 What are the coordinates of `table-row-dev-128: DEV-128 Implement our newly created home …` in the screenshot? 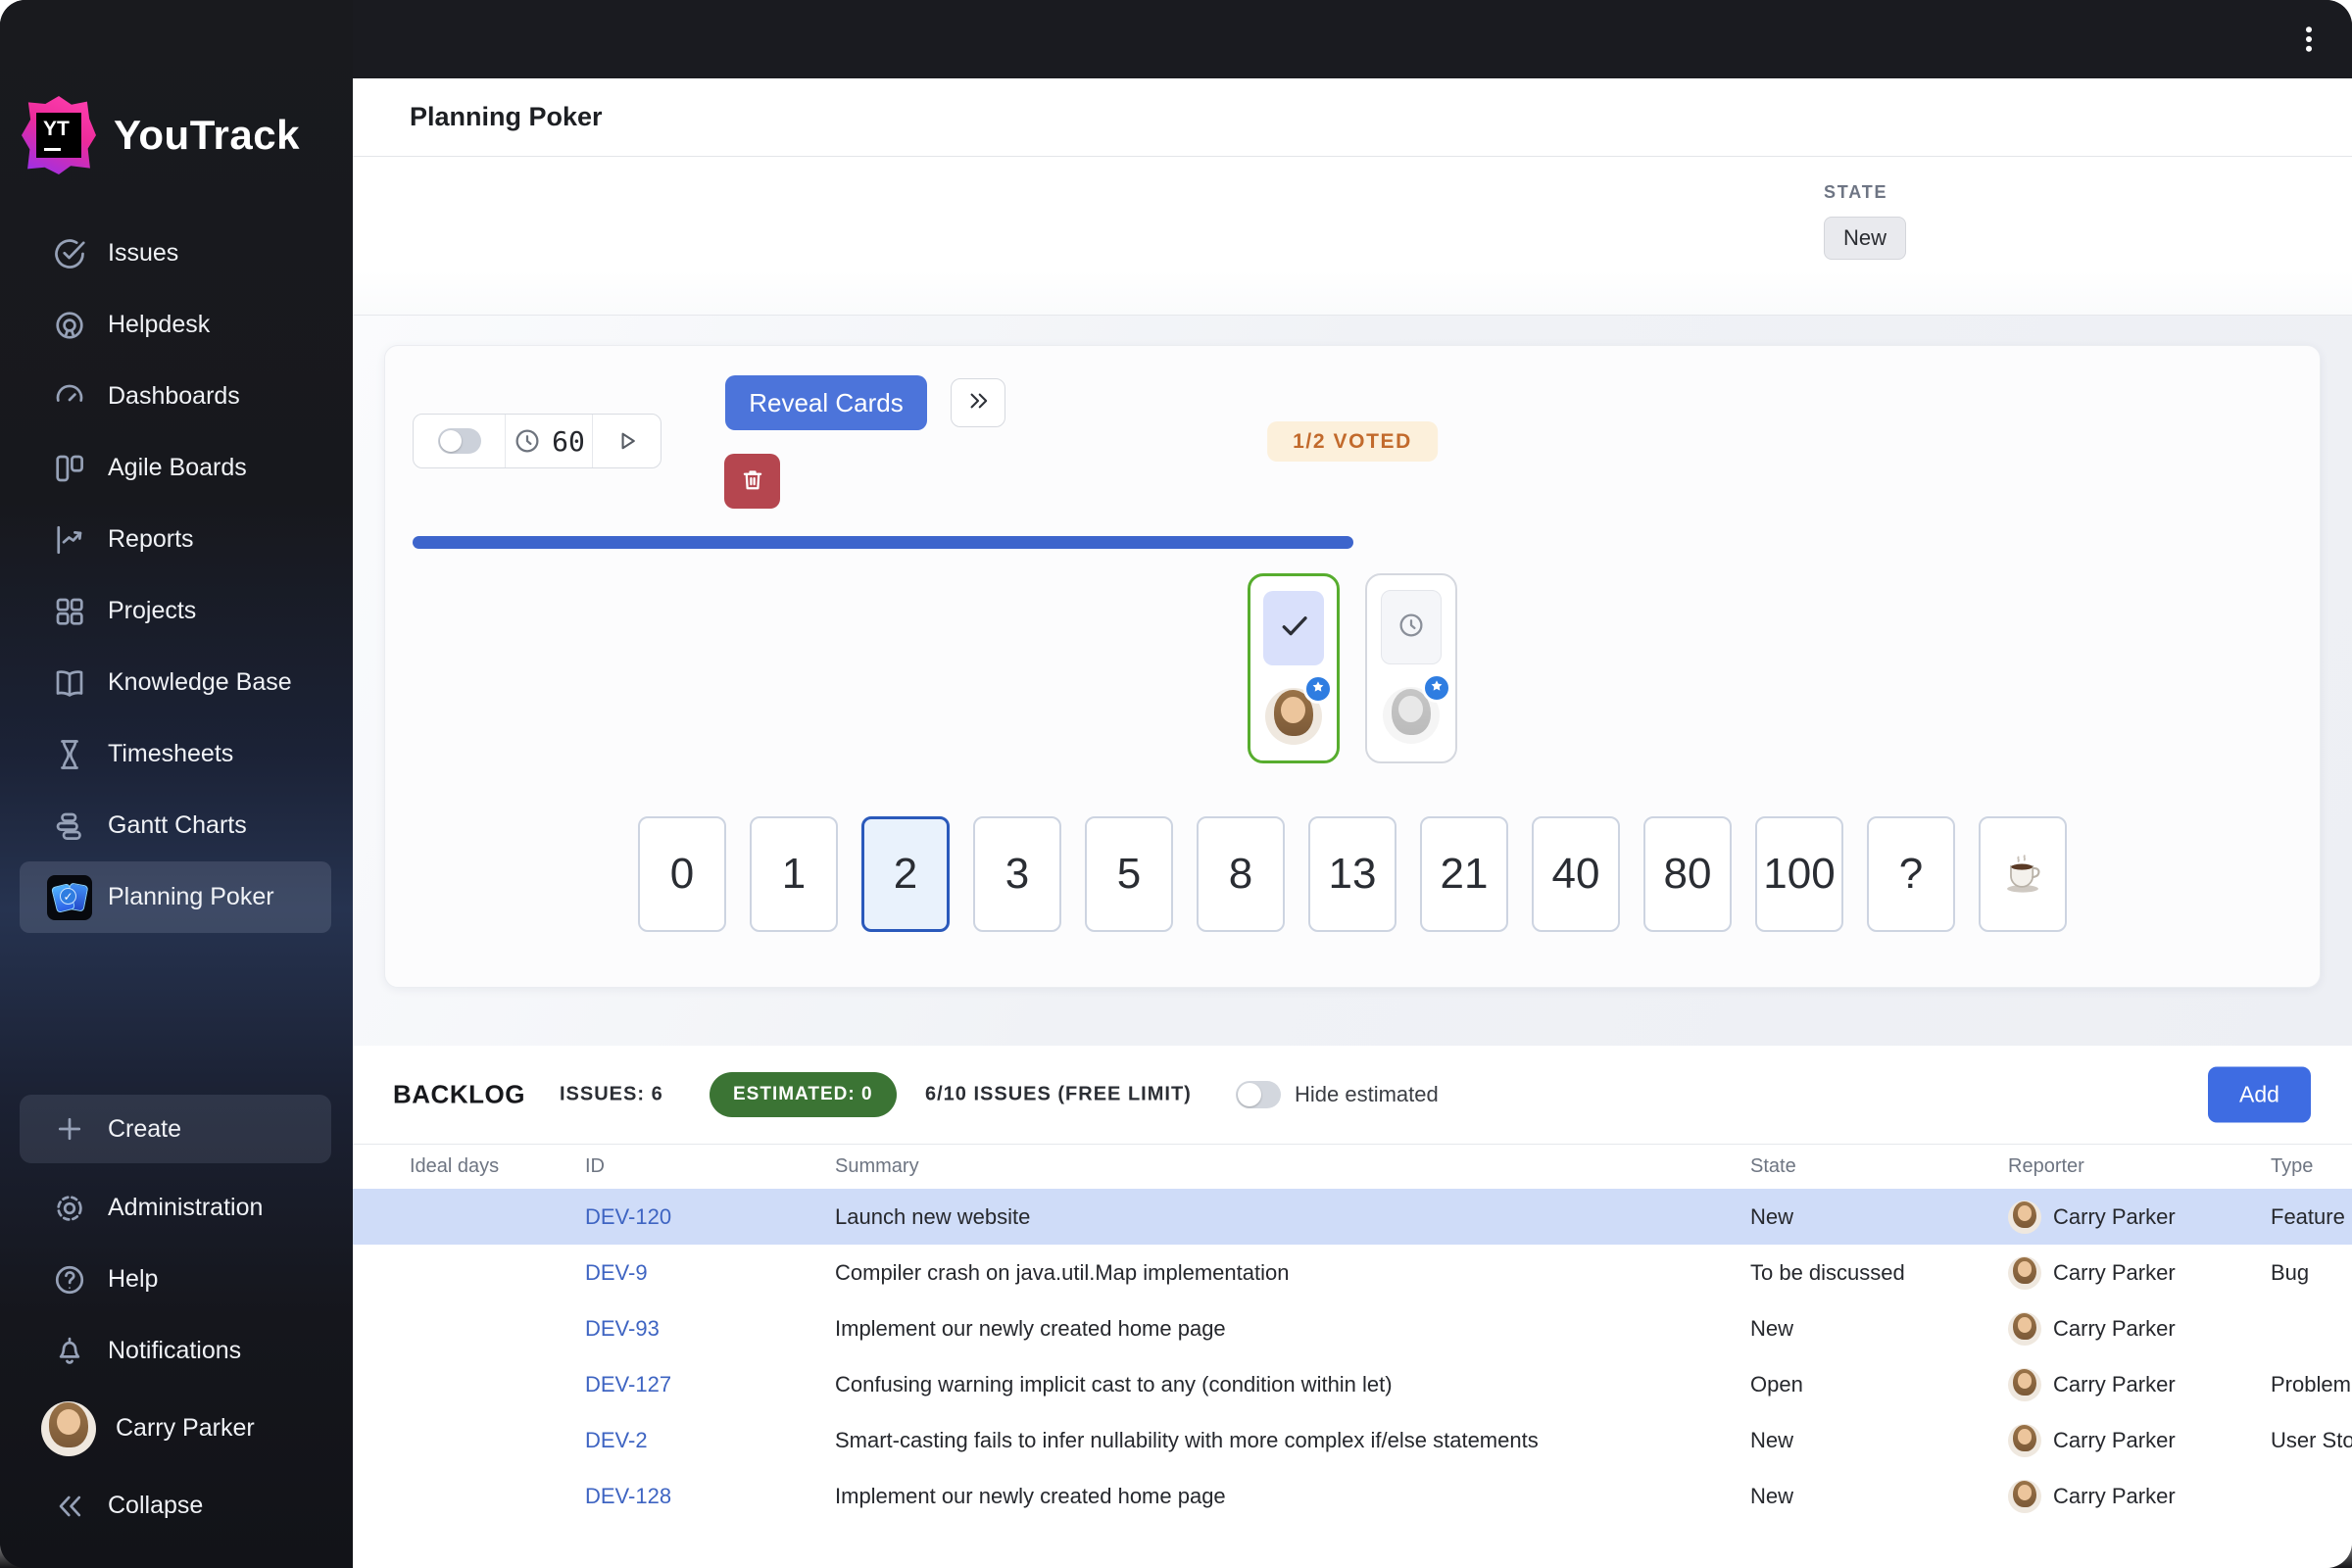 It's located at (1352, 1496).